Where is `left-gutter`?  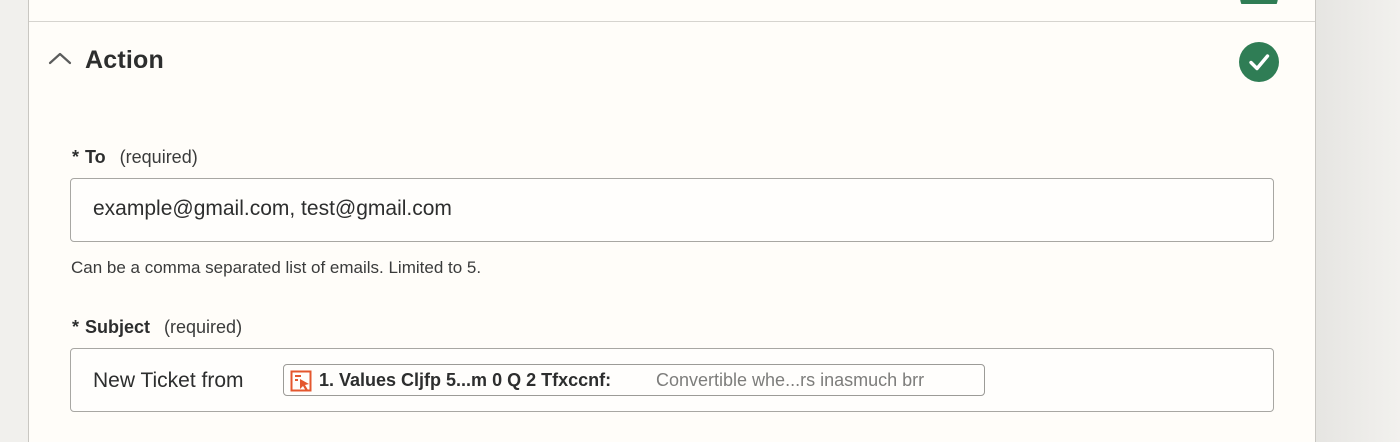
left-gutter is located at coordinates (14, 221).